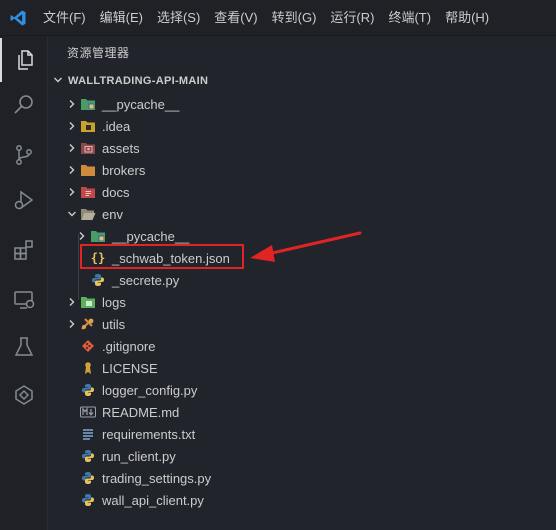 The width and height of the screenshot is (556, 530). I want to click on annotation-arrow, so click(306, 246).